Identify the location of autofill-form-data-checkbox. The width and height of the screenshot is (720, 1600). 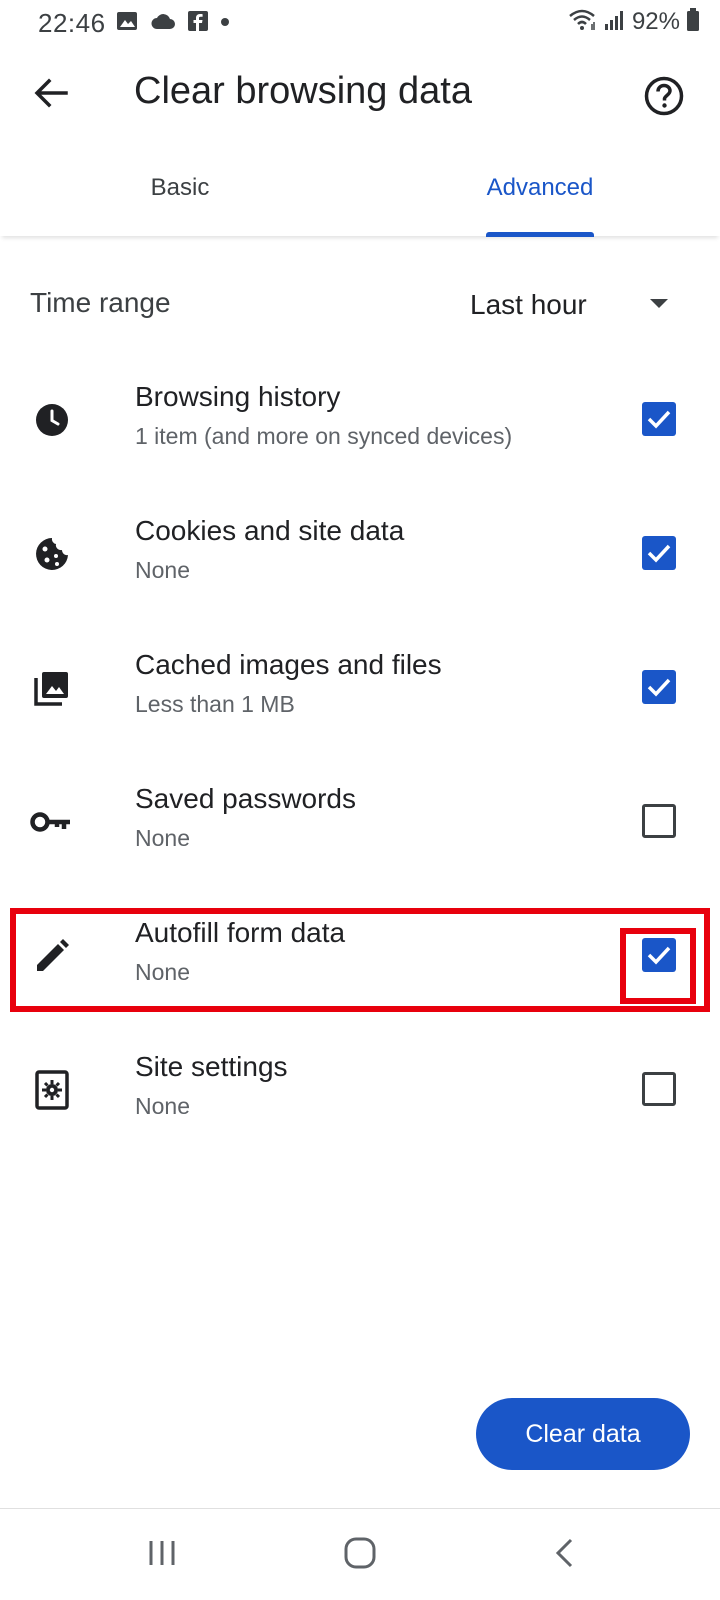
(659, 955).